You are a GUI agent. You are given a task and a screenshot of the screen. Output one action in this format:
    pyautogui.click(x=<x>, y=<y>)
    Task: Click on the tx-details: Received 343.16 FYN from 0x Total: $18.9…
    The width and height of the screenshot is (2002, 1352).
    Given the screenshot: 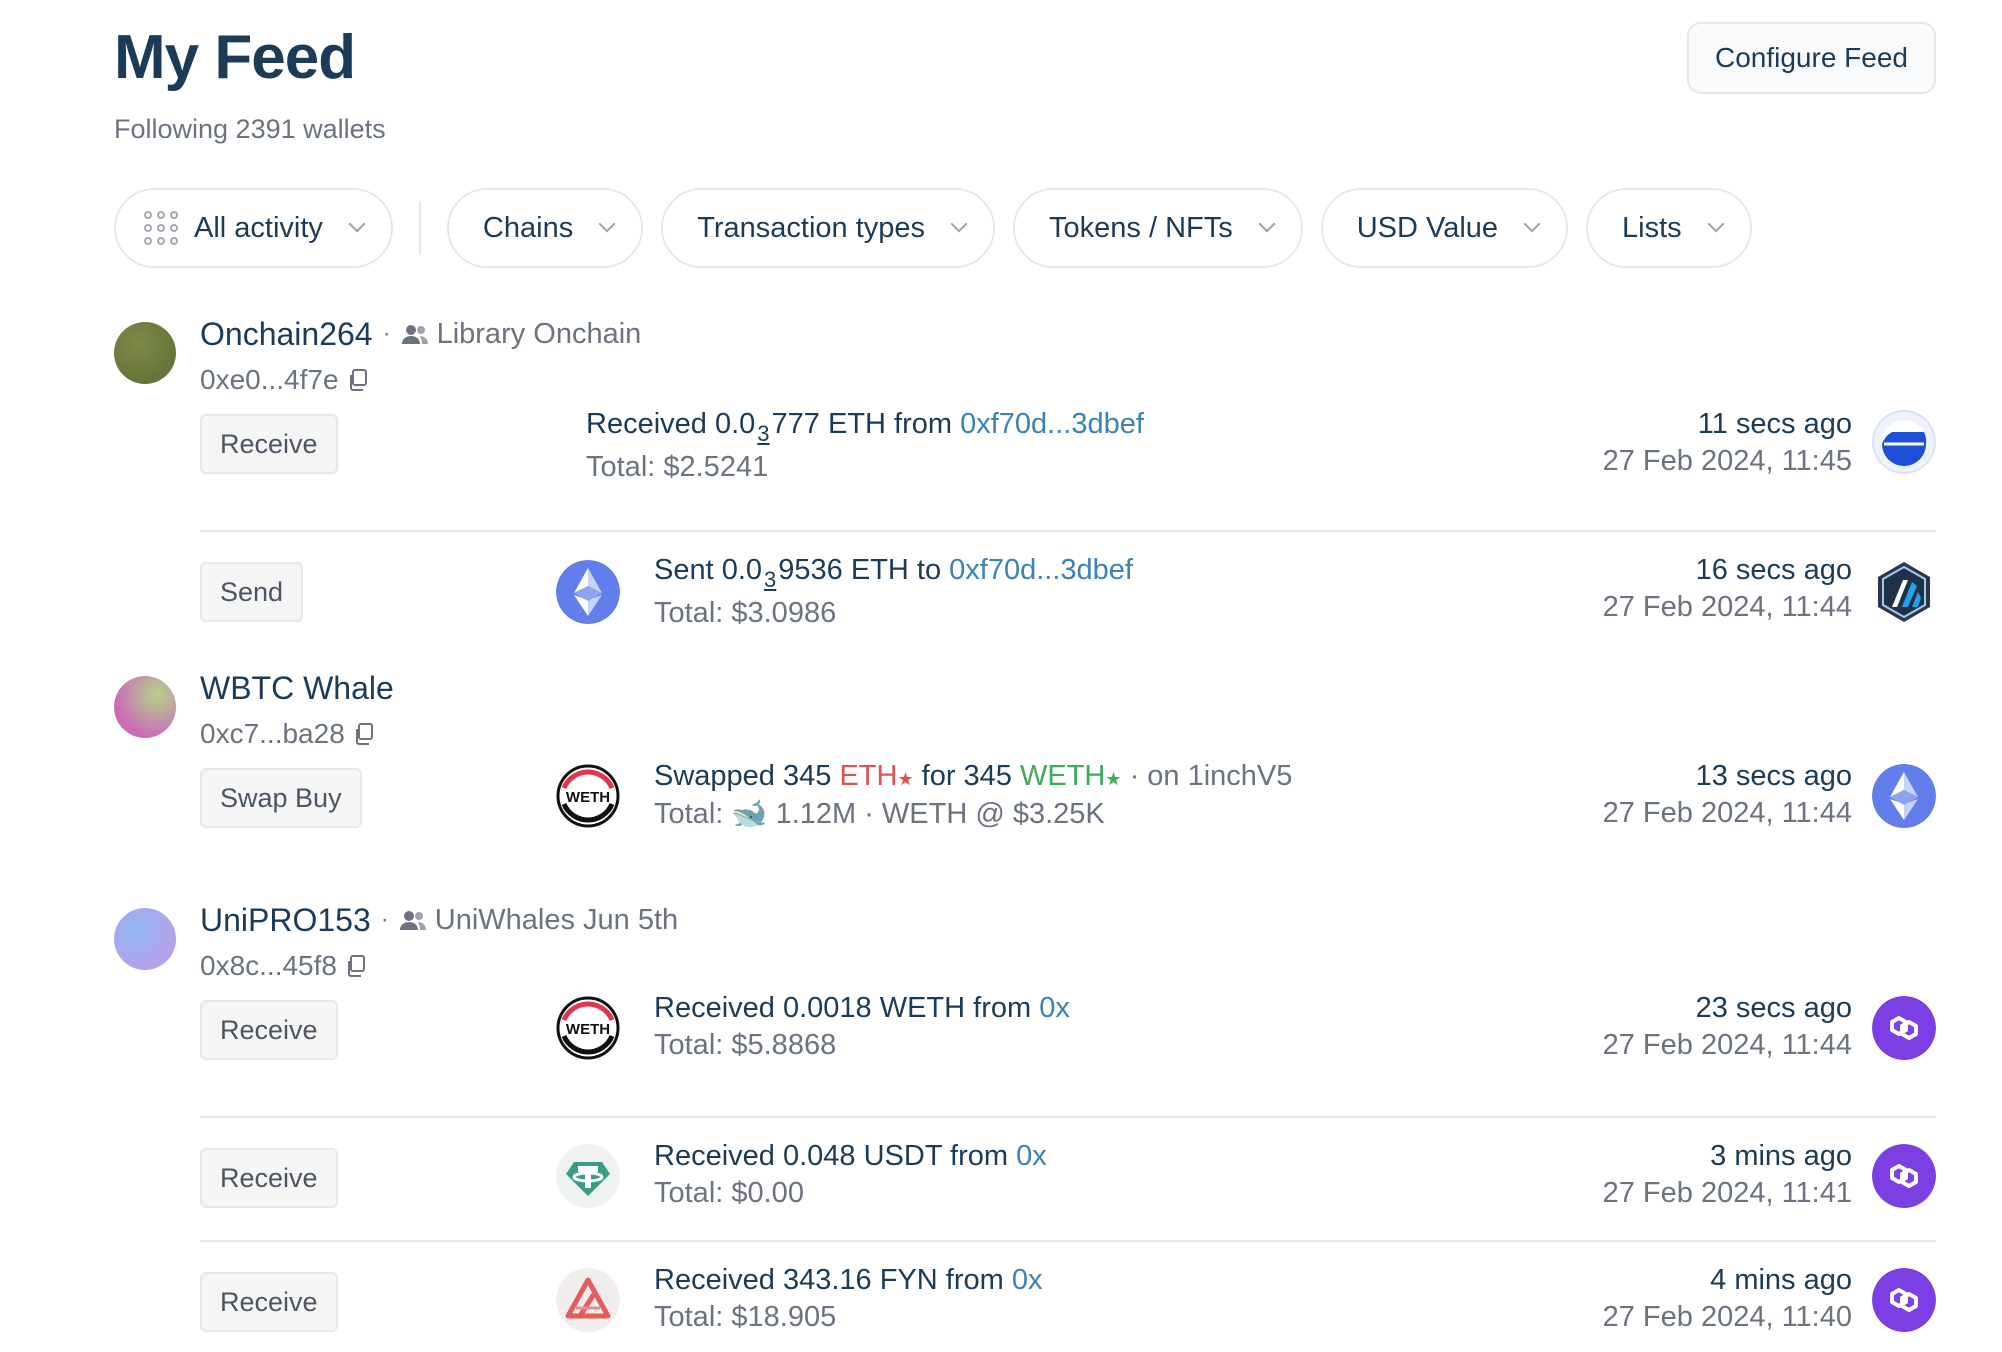 What is the action you would take?
    pyautogui.click(x=848, y=1299)
    